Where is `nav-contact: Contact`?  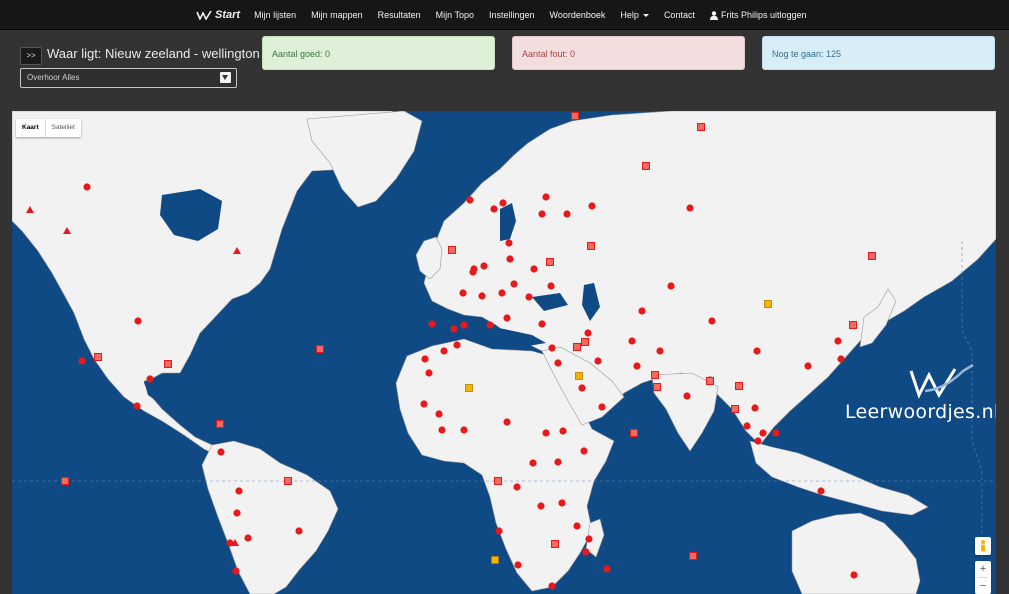 nav-contact: Contact is located at coordinates (679, 15).